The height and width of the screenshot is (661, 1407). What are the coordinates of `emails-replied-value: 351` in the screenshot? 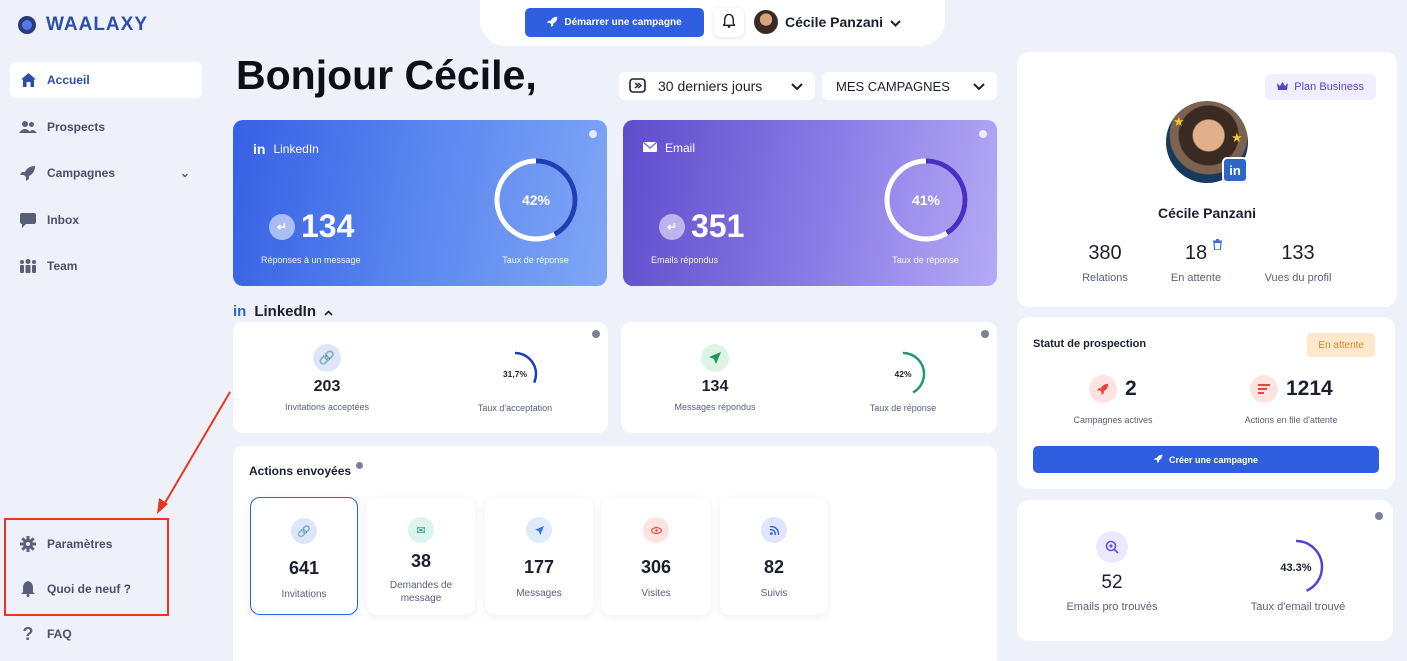 It's located at (718, 226).